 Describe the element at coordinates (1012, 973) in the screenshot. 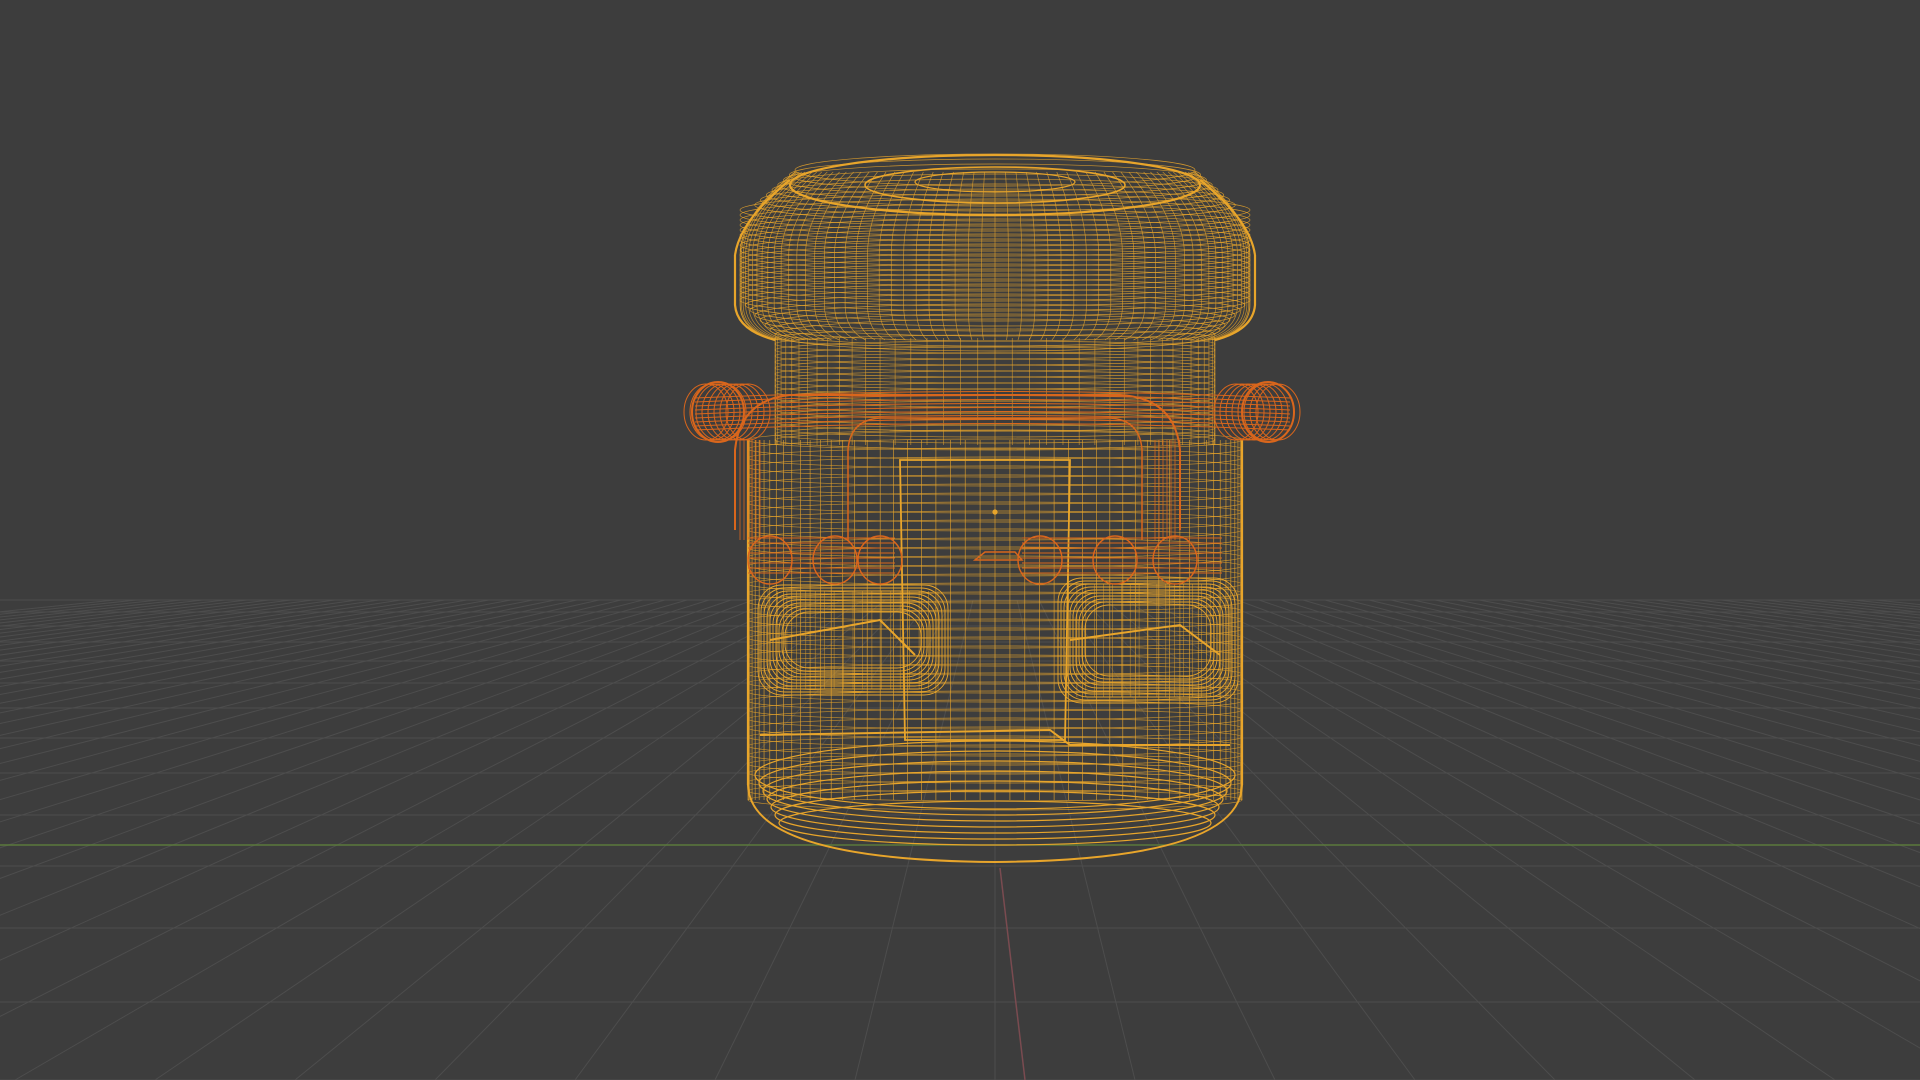

I see `y-axis-line` at that location.